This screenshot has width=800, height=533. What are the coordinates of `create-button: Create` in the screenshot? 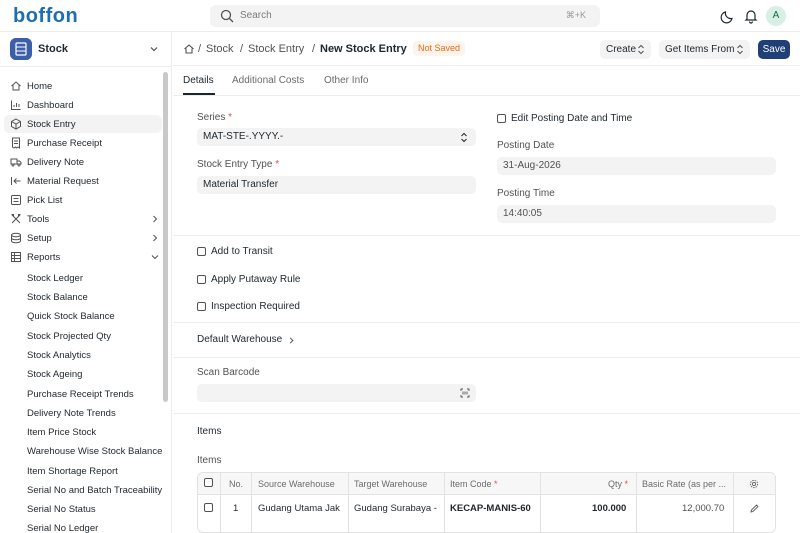 It's located at (625, 49).